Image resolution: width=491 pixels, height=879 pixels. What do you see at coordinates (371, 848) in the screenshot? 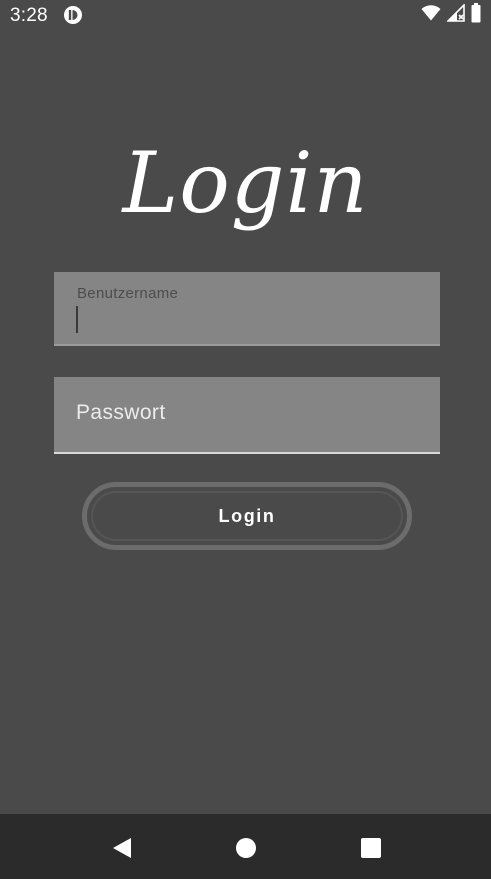
I see `recents-icon` at bounding box center [371, 848].